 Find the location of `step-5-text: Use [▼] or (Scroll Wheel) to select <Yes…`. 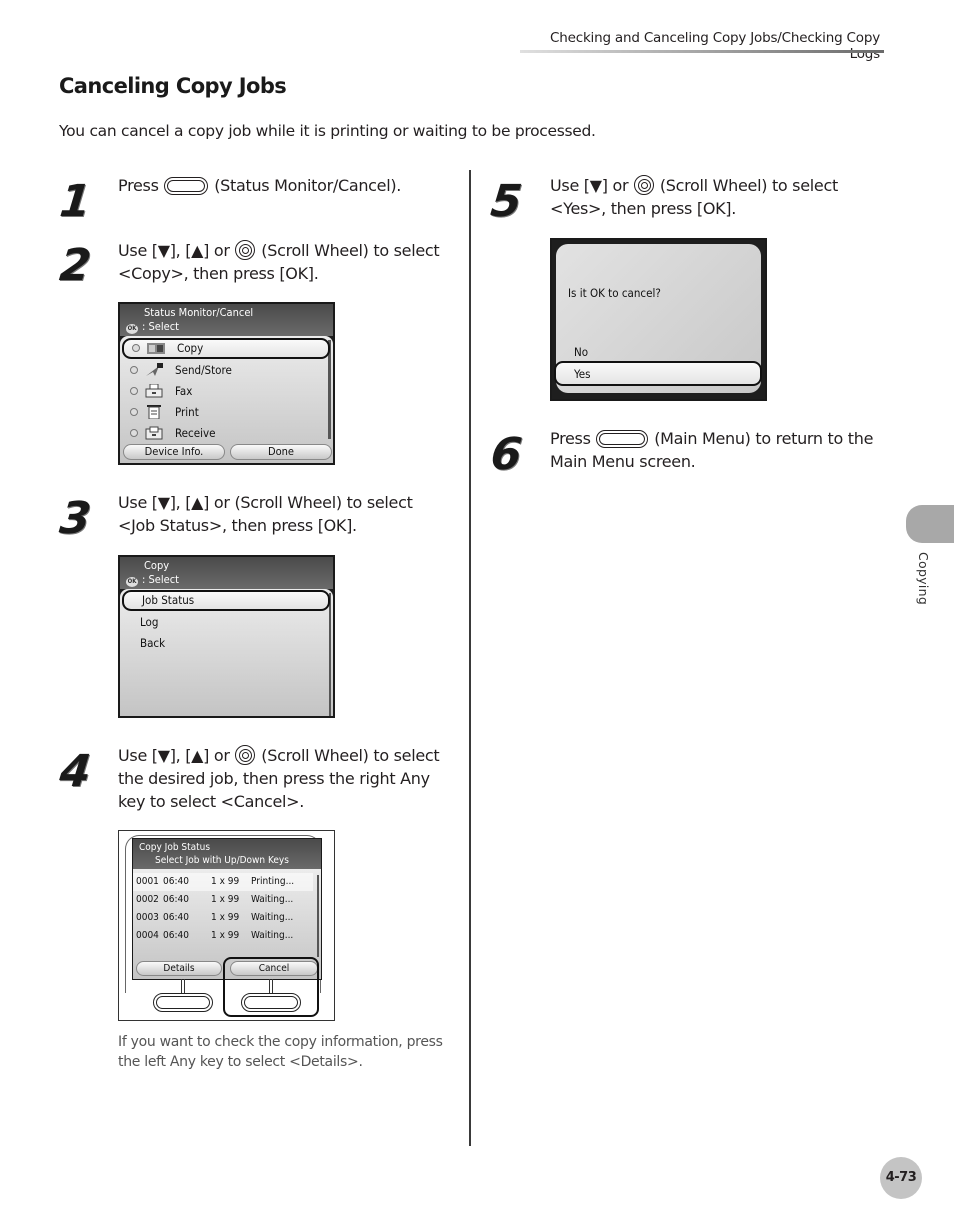

step-5-text: Use [▼] or (Scroll Wheel) to select <Yes… is located at coordinates (694, 197).